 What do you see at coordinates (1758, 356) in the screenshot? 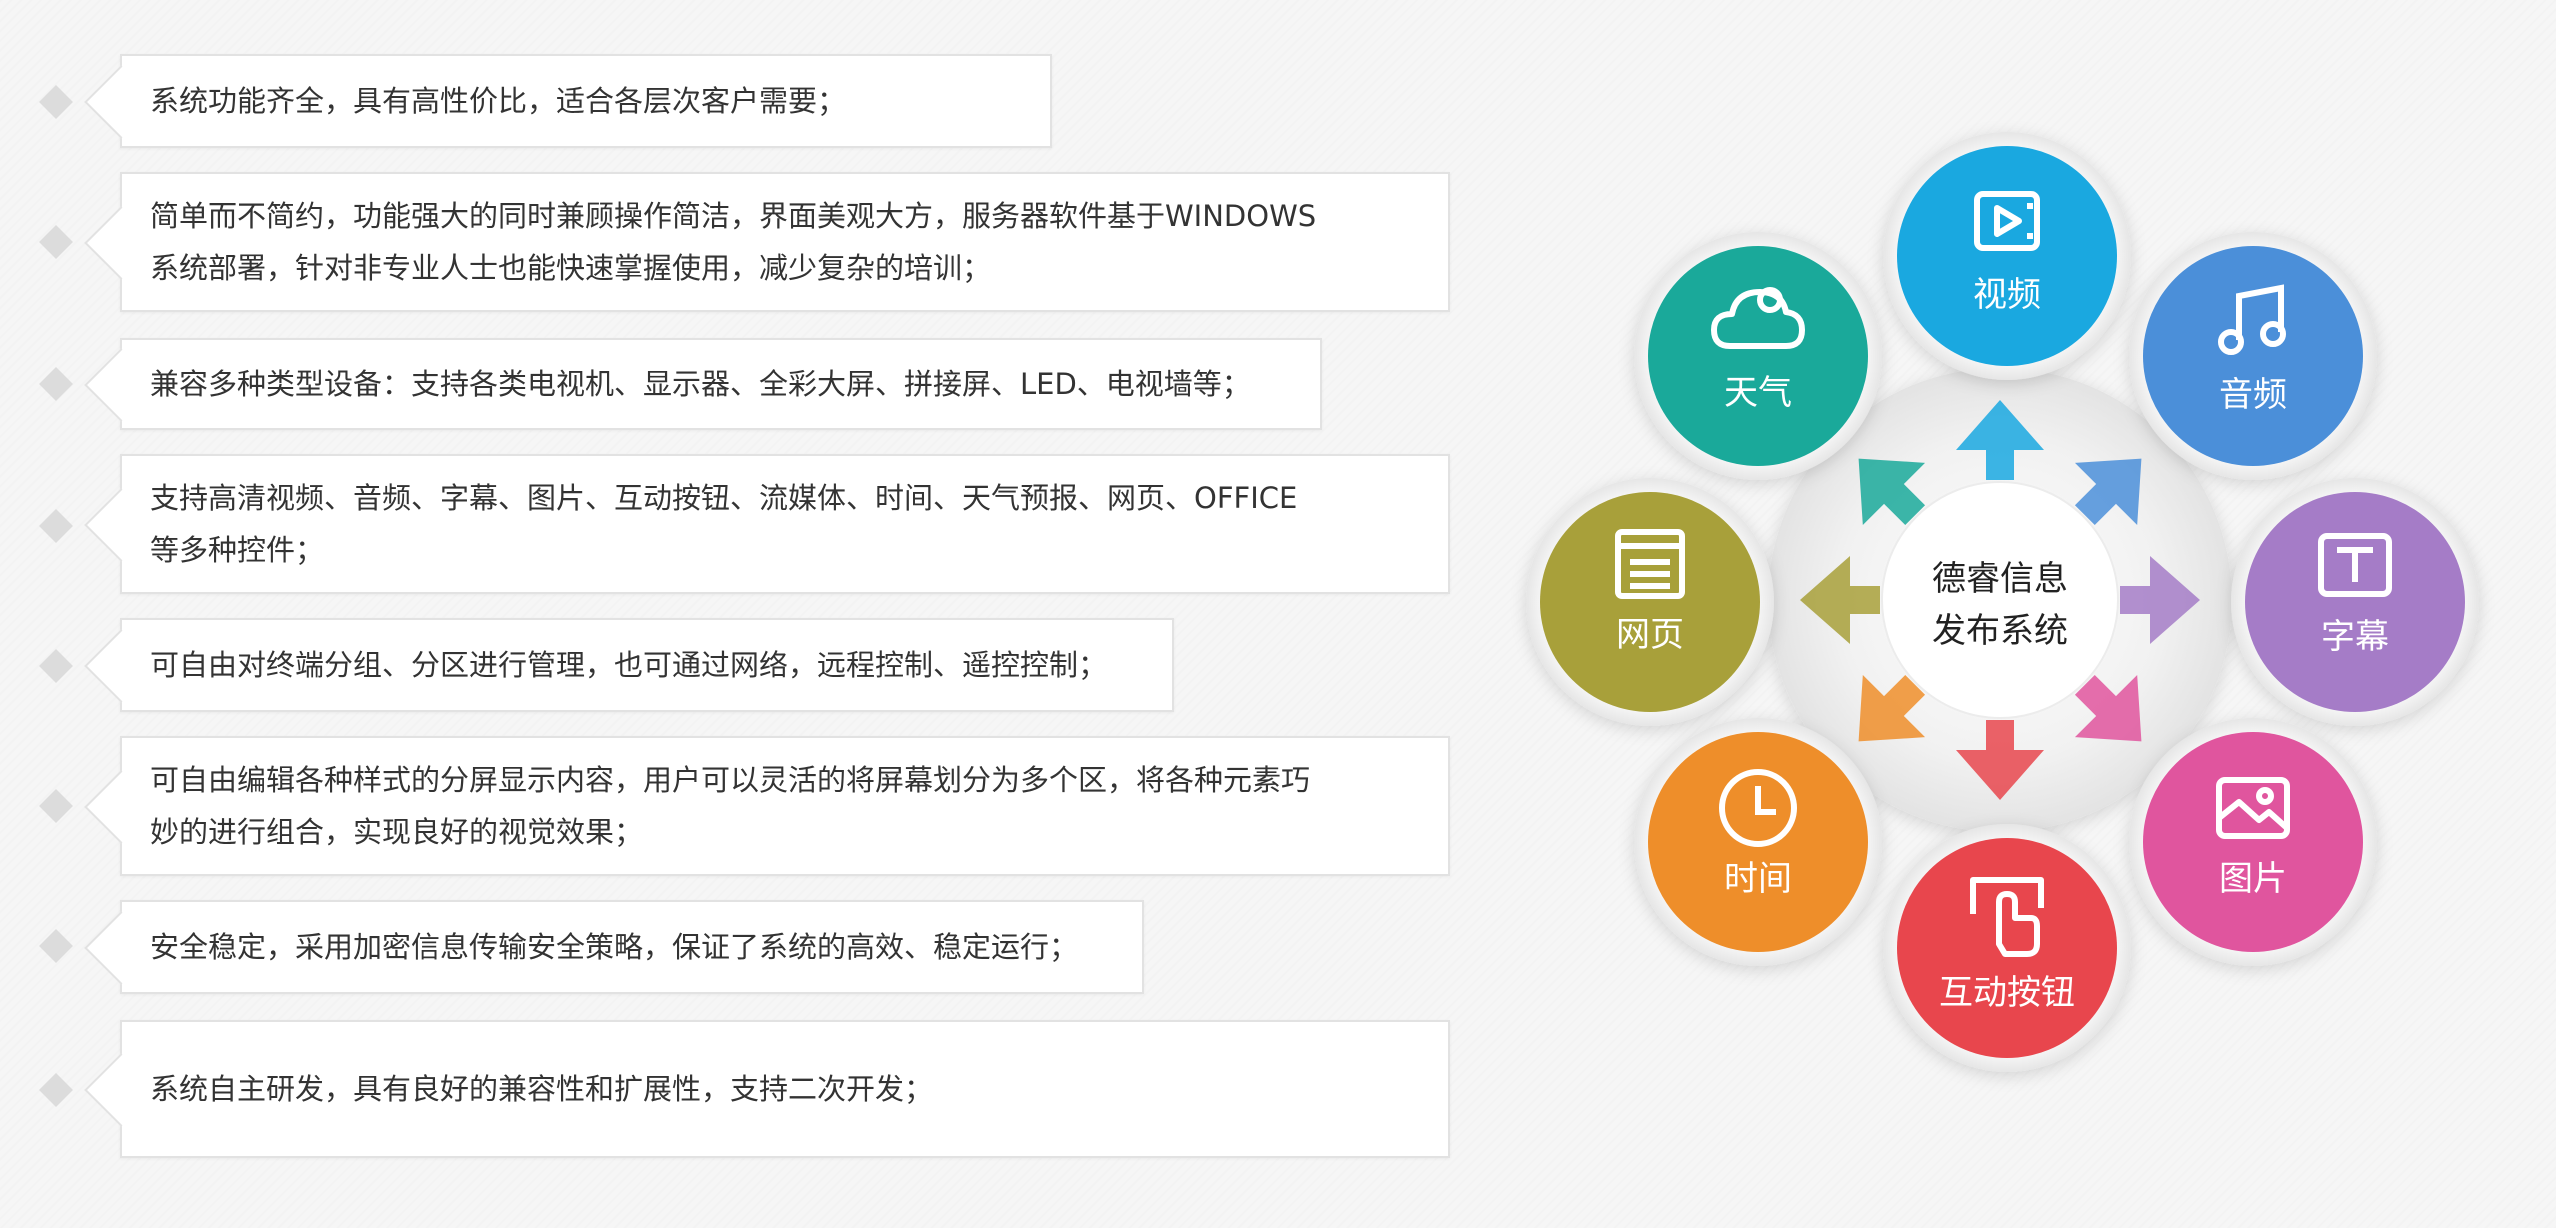
I see `node-weather: 天气` at bounding box center [1758, 356].